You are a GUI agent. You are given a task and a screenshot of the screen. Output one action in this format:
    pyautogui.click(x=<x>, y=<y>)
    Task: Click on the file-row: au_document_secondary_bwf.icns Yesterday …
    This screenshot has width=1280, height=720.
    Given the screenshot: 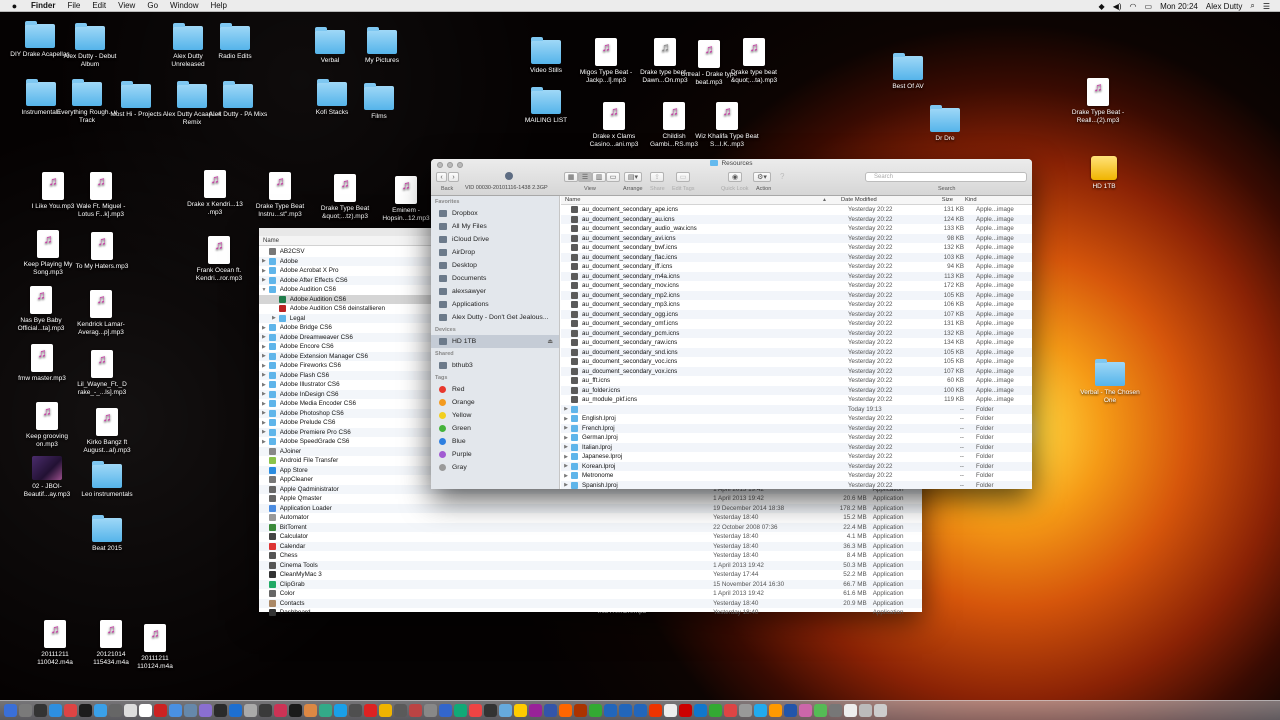 What is the action you would take?
    pyautogui.click(x=796, y=248)
    